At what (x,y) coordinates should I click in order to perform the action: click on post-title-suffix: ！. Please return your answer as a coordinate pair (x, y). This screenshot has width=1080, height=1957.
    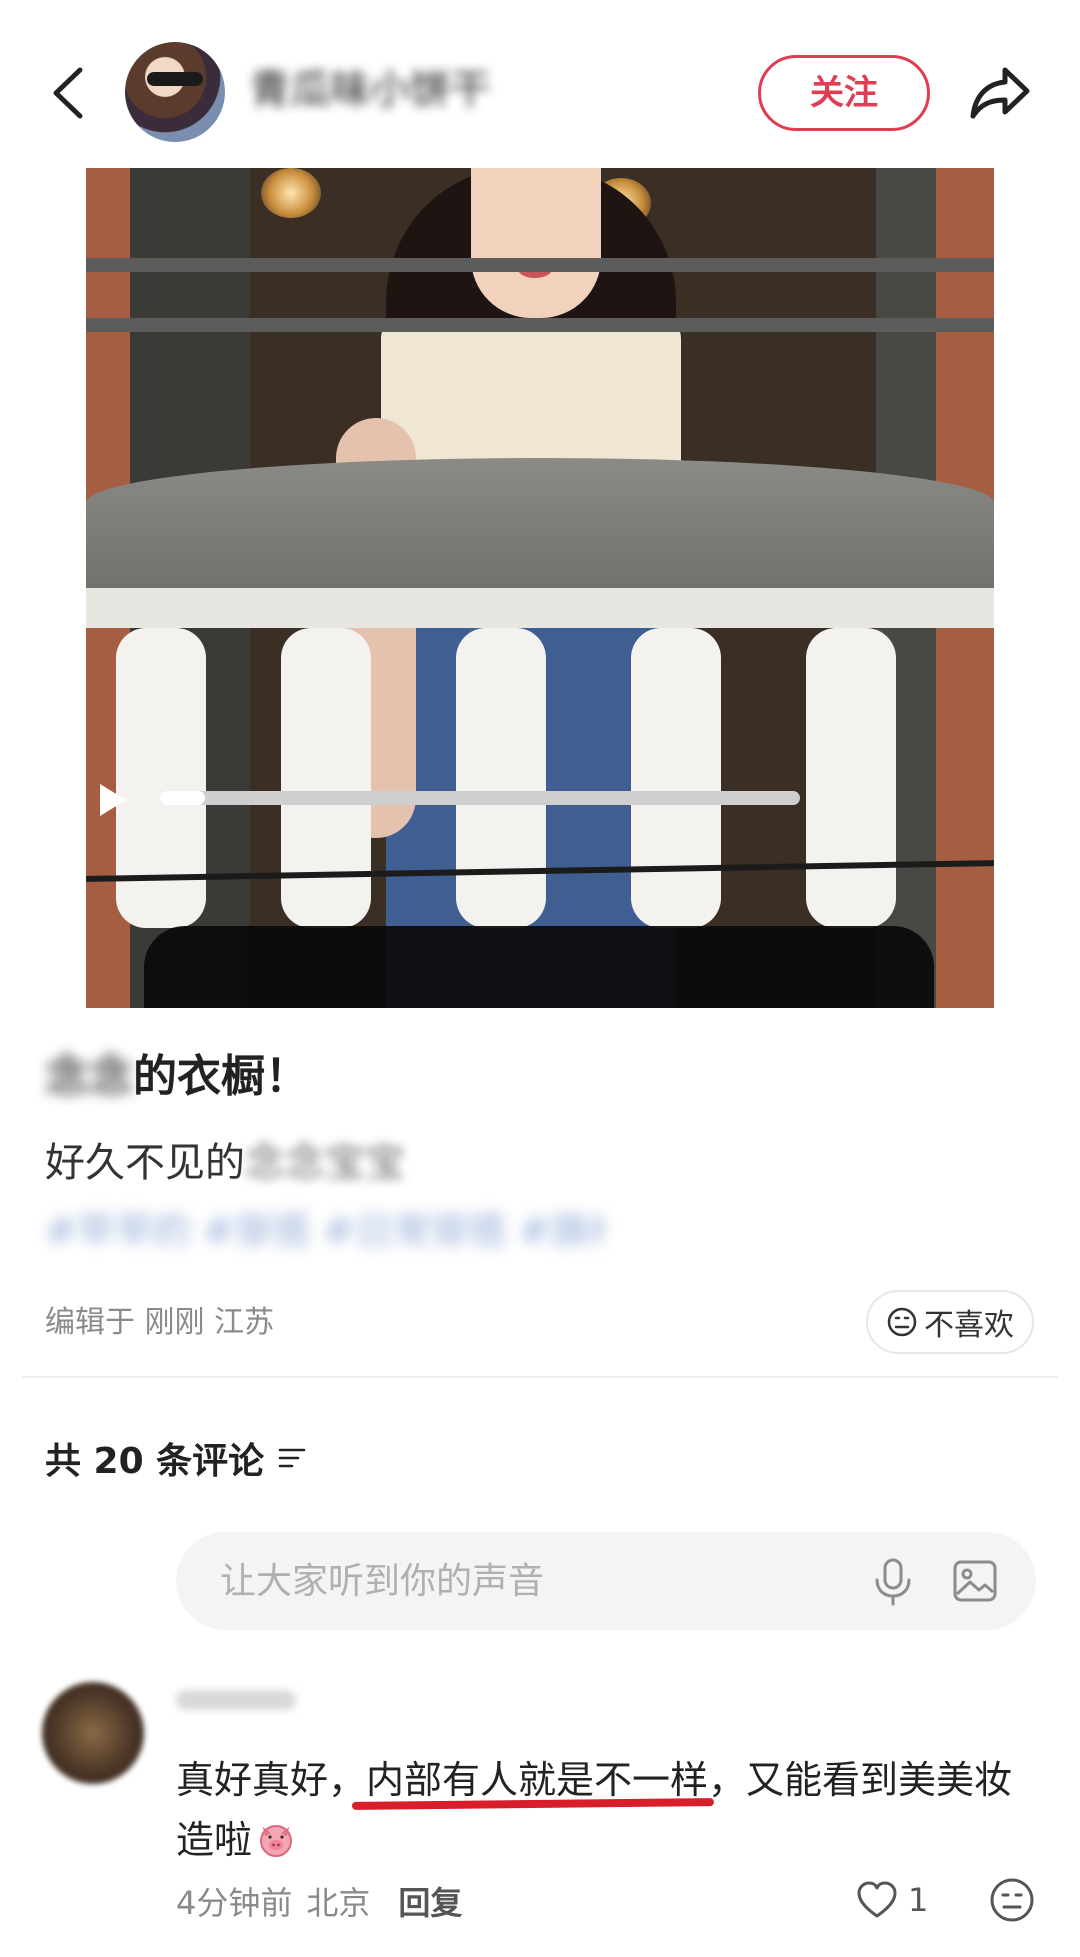
    Looking at the image, I should click on (287, 1076).